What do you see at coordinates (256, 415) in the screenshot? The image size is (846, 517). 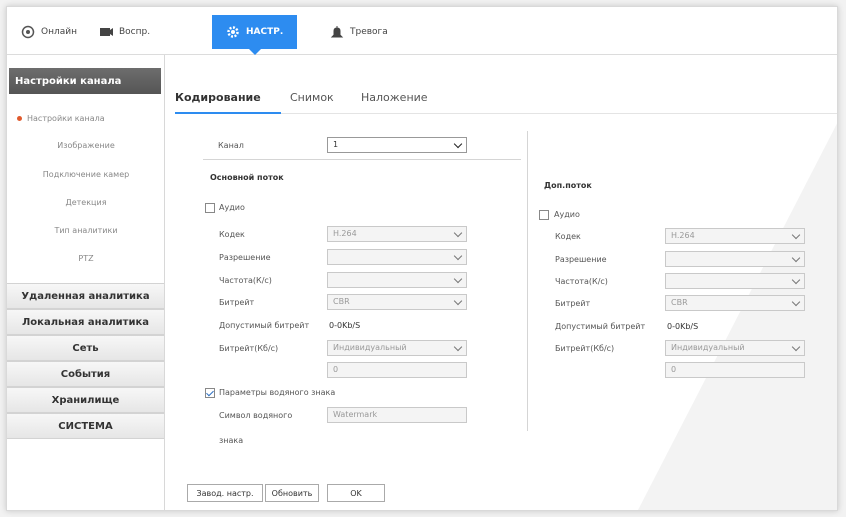 I see `watermark-char-label: Символ водяного` at bounding box center [256, 415].